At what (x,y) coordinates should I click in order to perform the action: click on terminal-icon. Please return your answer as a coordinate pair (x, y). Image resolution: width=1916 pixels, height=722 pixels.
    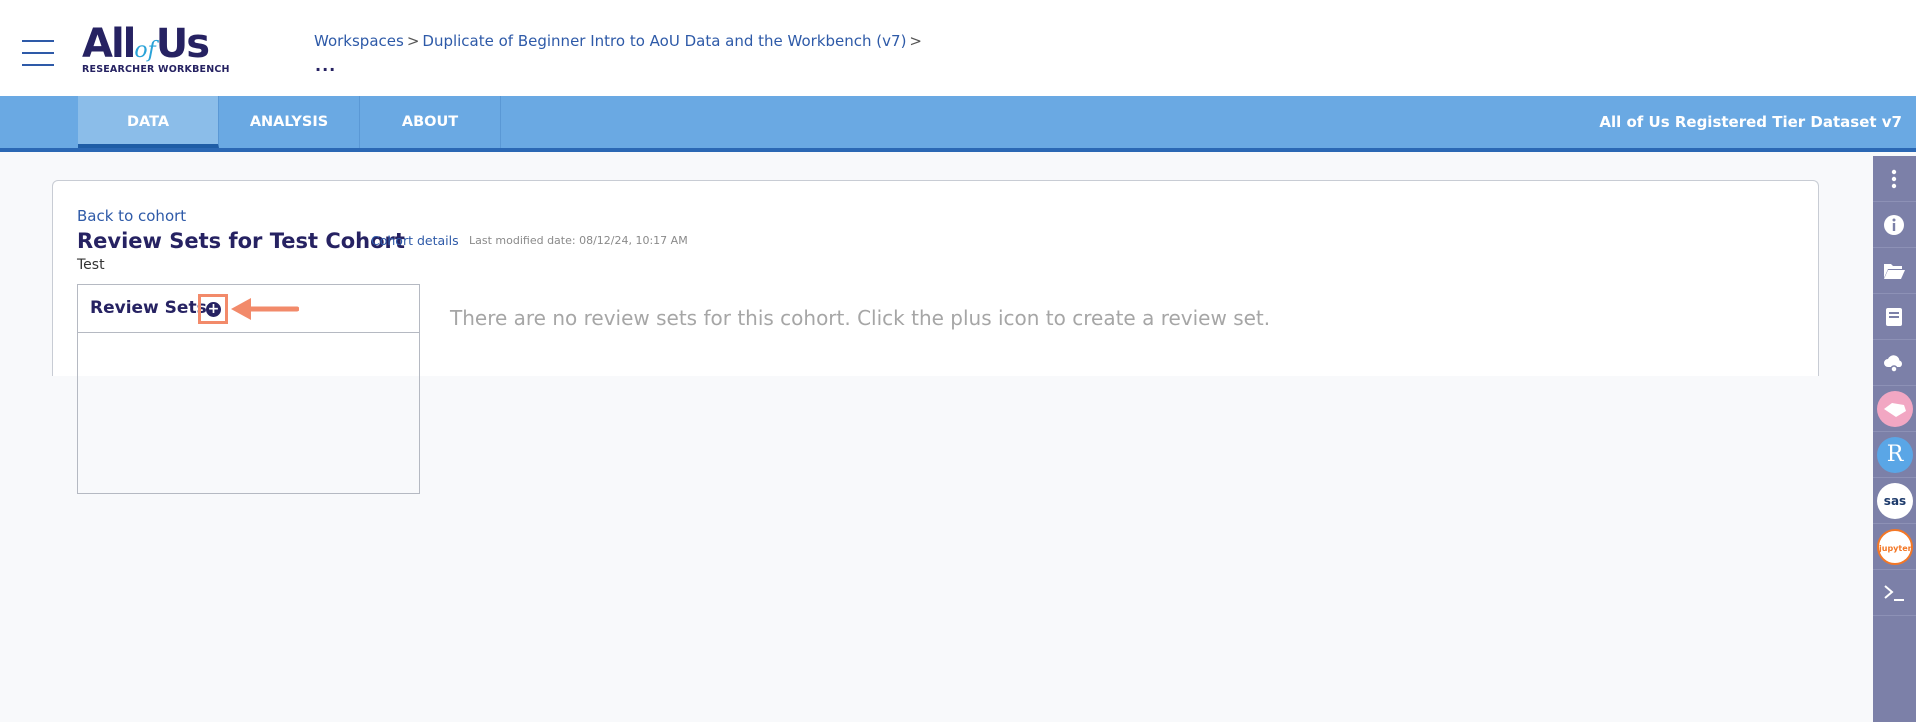
    Looking at the image, I should click on (1894, 593).